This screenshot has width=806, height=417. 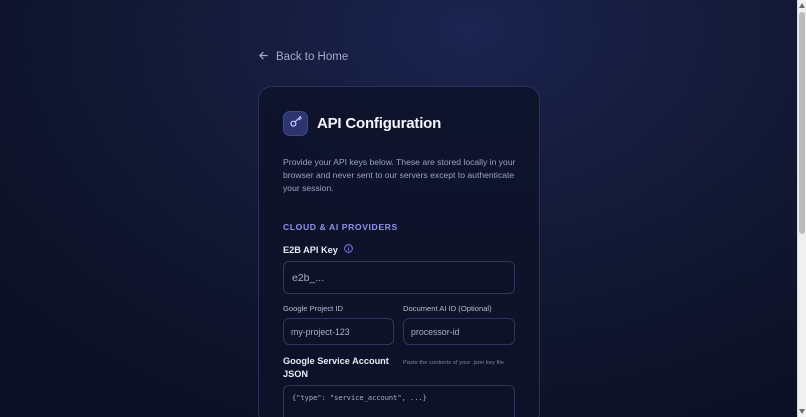 What do you see at coordinates (348, 249) in the screenshot?
I see `info-icon` at bounding box center [348, 249].